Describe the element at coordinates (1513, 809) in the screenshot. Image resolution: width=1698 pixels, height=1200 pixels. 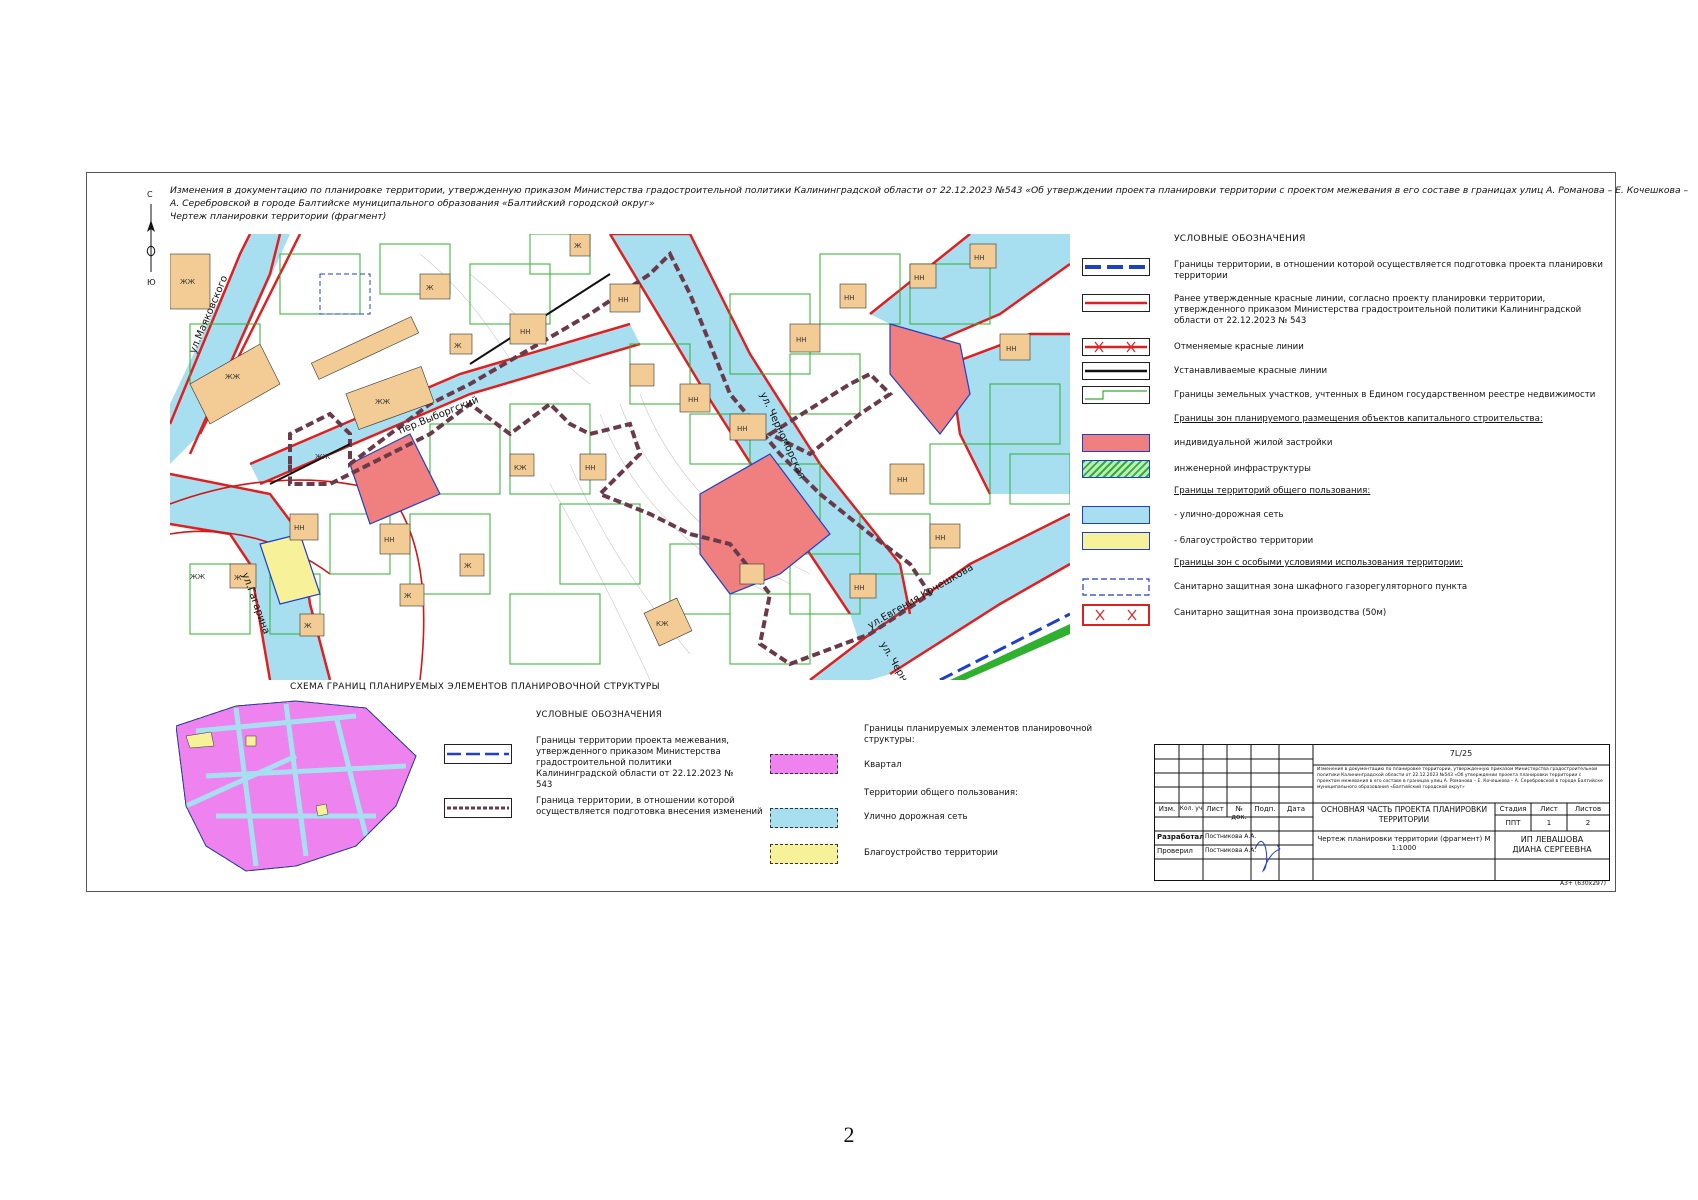
I see `stamp-stage-header: Стадия` at that location.